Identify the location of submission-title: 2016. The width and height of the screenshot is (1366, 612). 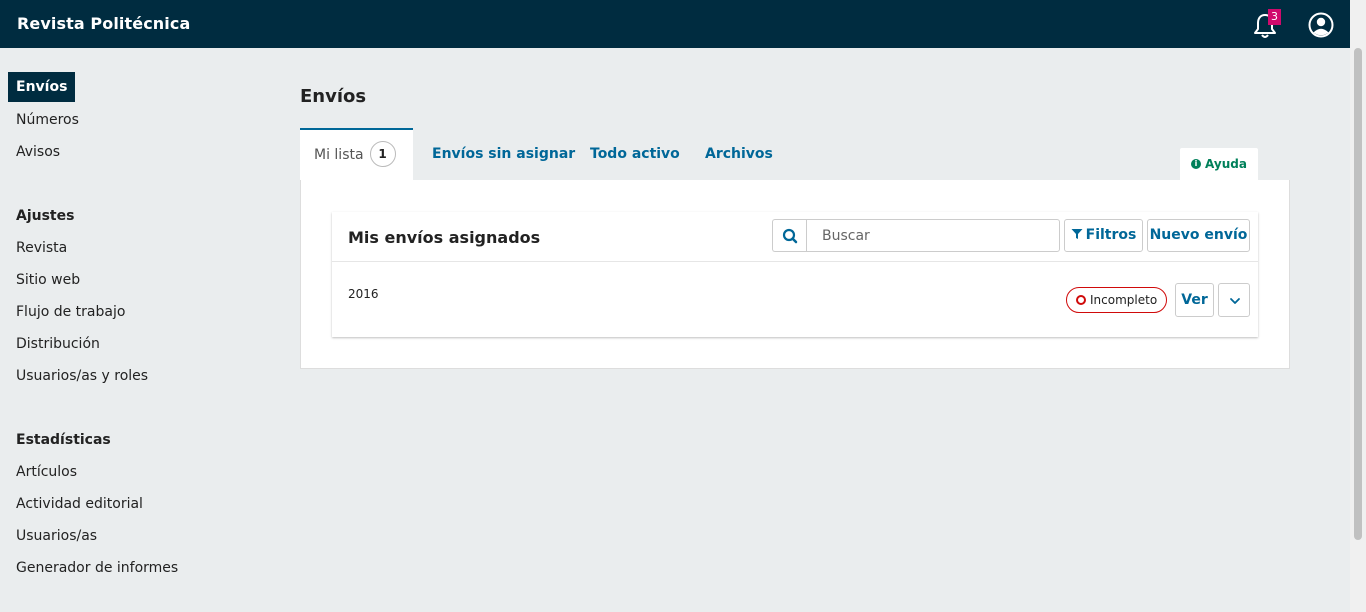
(363, 294).